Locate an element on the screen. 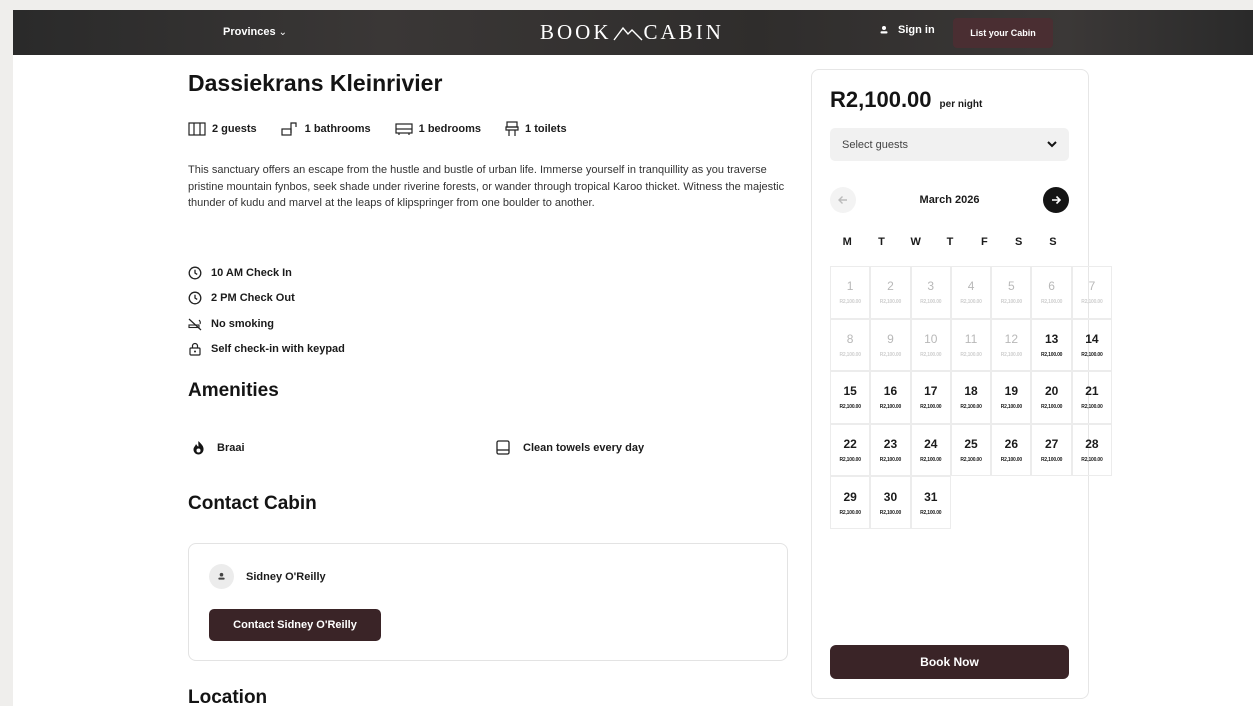 Image resolution: width=1253 pixels, height=706 pixels. calendar-day: 19 R2,100.00 is located at coordinates (1011, 397).